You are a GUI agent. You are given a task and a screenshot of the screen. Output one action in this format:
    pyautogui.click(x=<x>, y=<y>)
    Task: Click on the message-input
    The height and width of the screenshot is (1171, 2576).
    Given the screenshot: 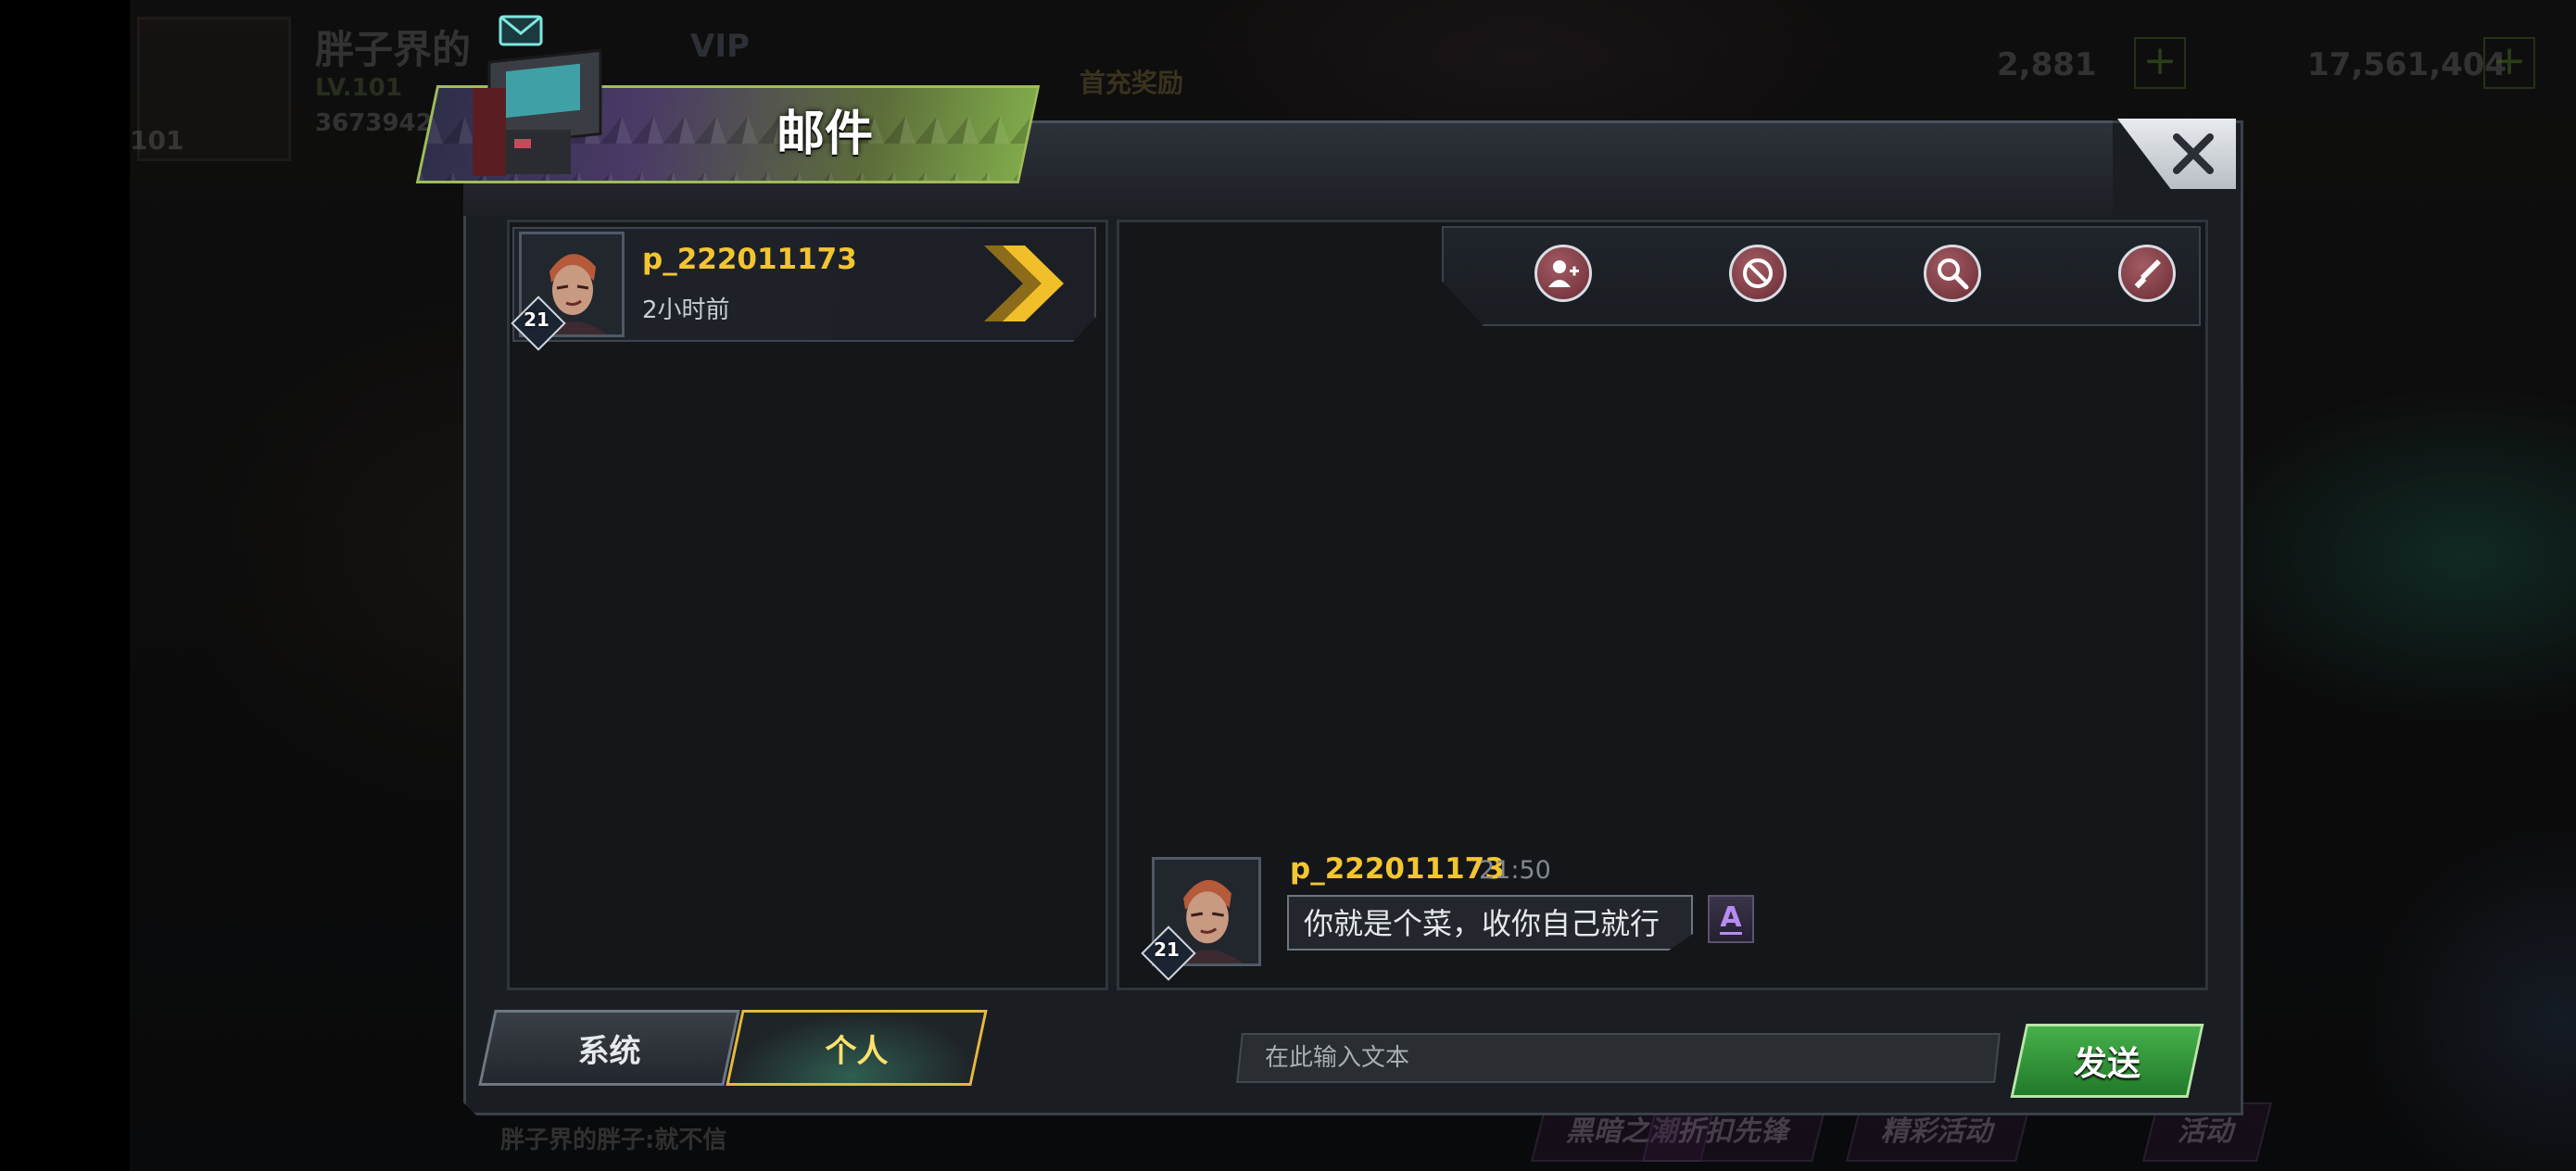 What is the action you would take?
    pyautogui.click(x=1618, y=1058)
    